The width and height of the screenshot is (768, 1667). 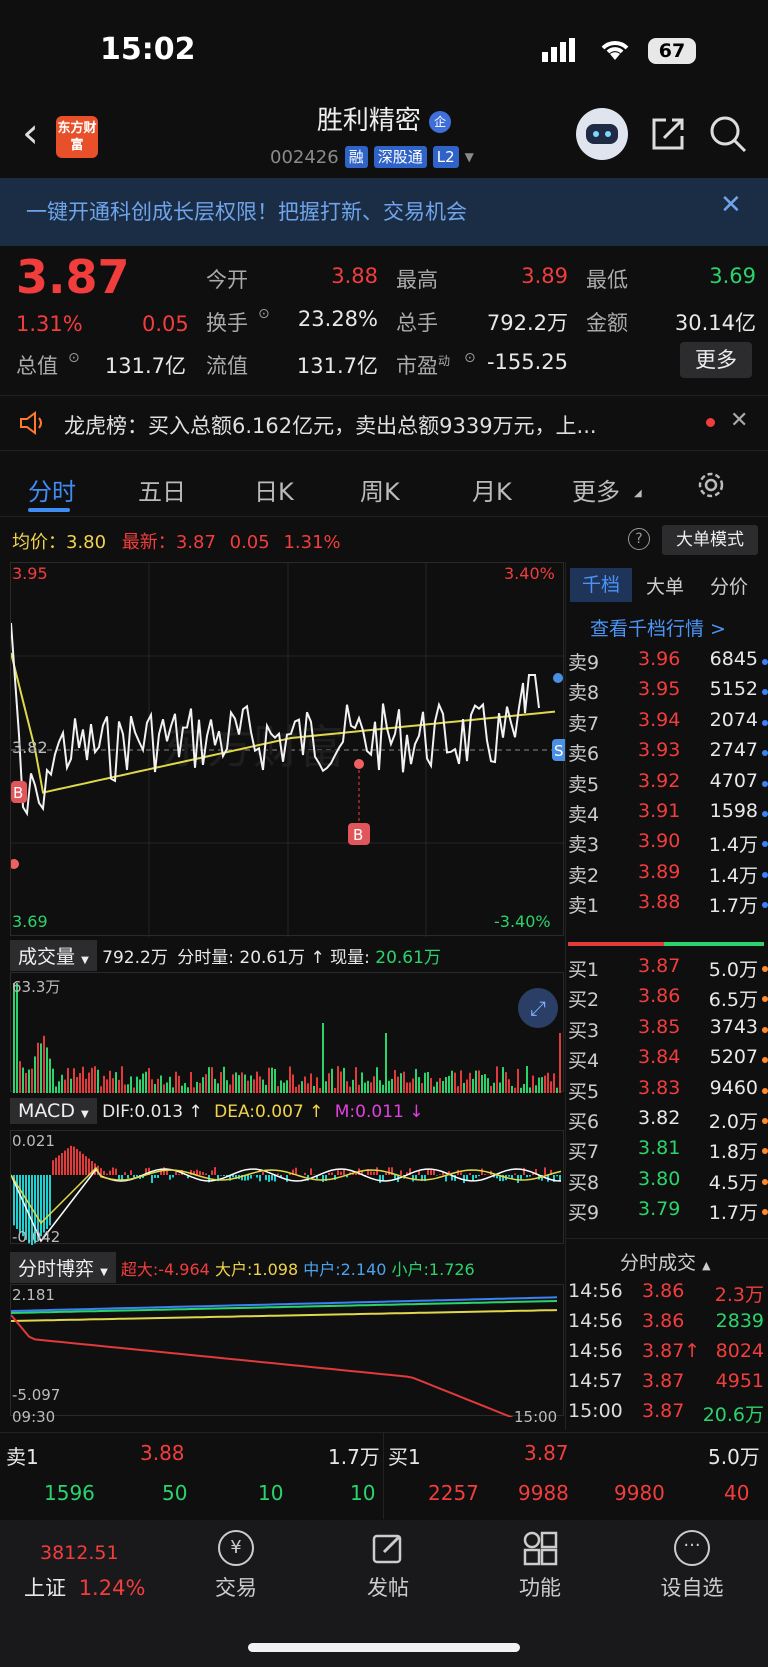 I want to click on chart-ob-separator, so click(x=565, y=996).